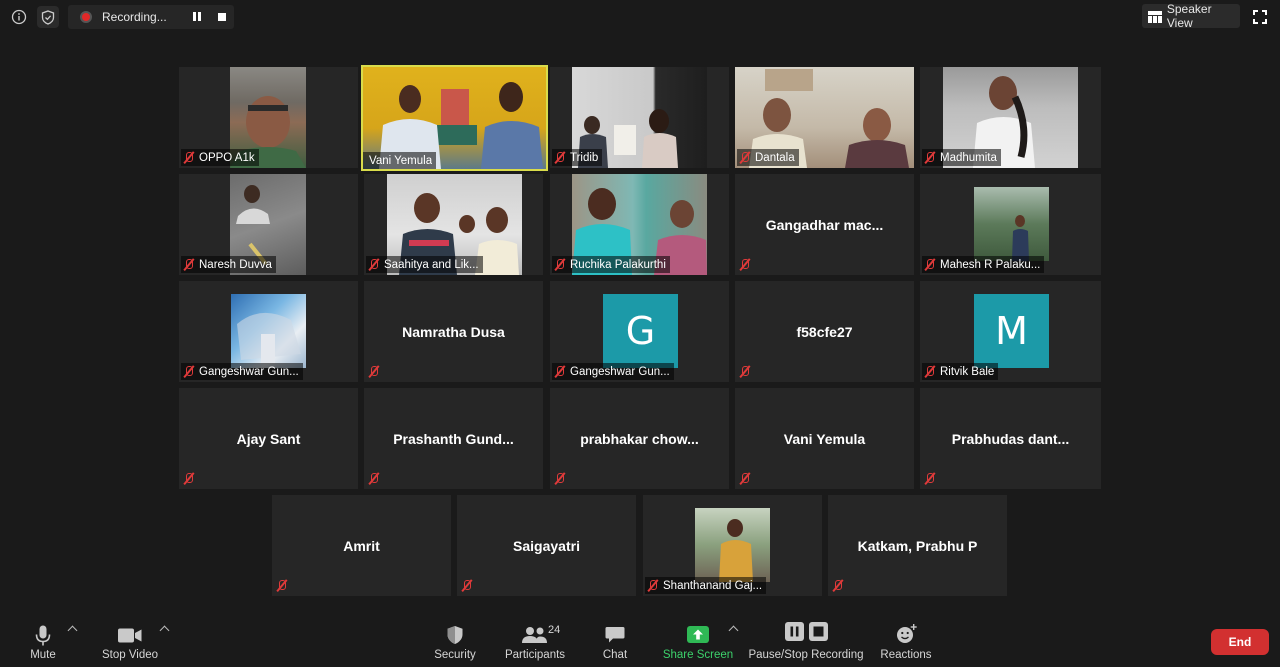  I want to click on chat-label: Chat, so click(615, 655).